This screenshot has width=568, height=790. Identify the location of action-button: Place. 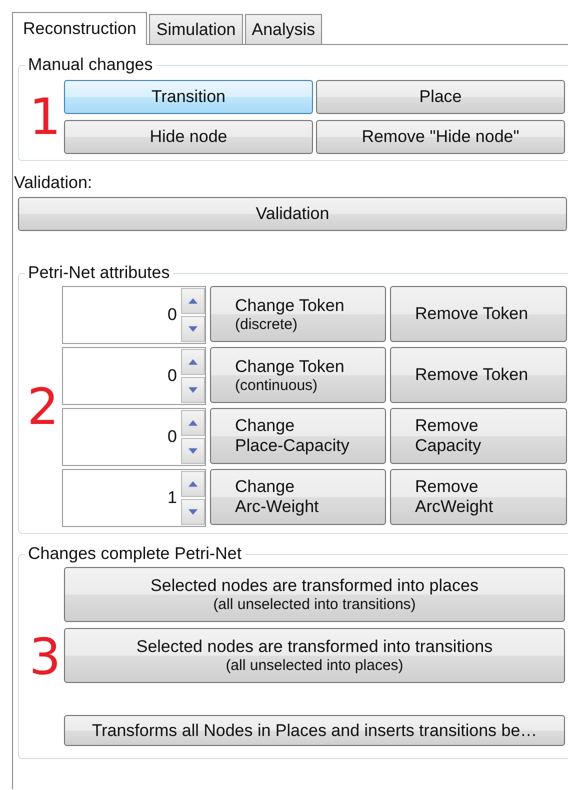
(440, 97).